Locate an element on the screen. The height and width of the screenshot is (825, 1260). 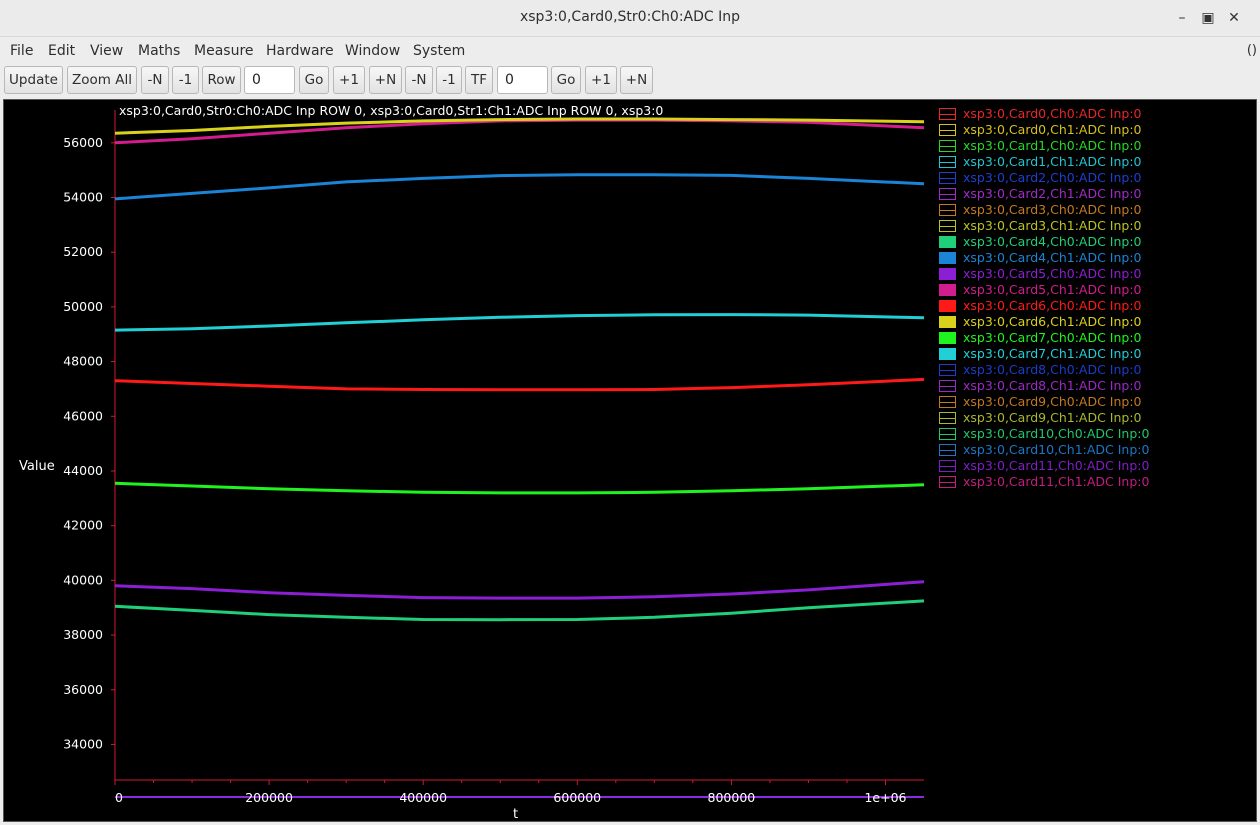
minus-1-button: -1 is located at coordinates (185, 80).